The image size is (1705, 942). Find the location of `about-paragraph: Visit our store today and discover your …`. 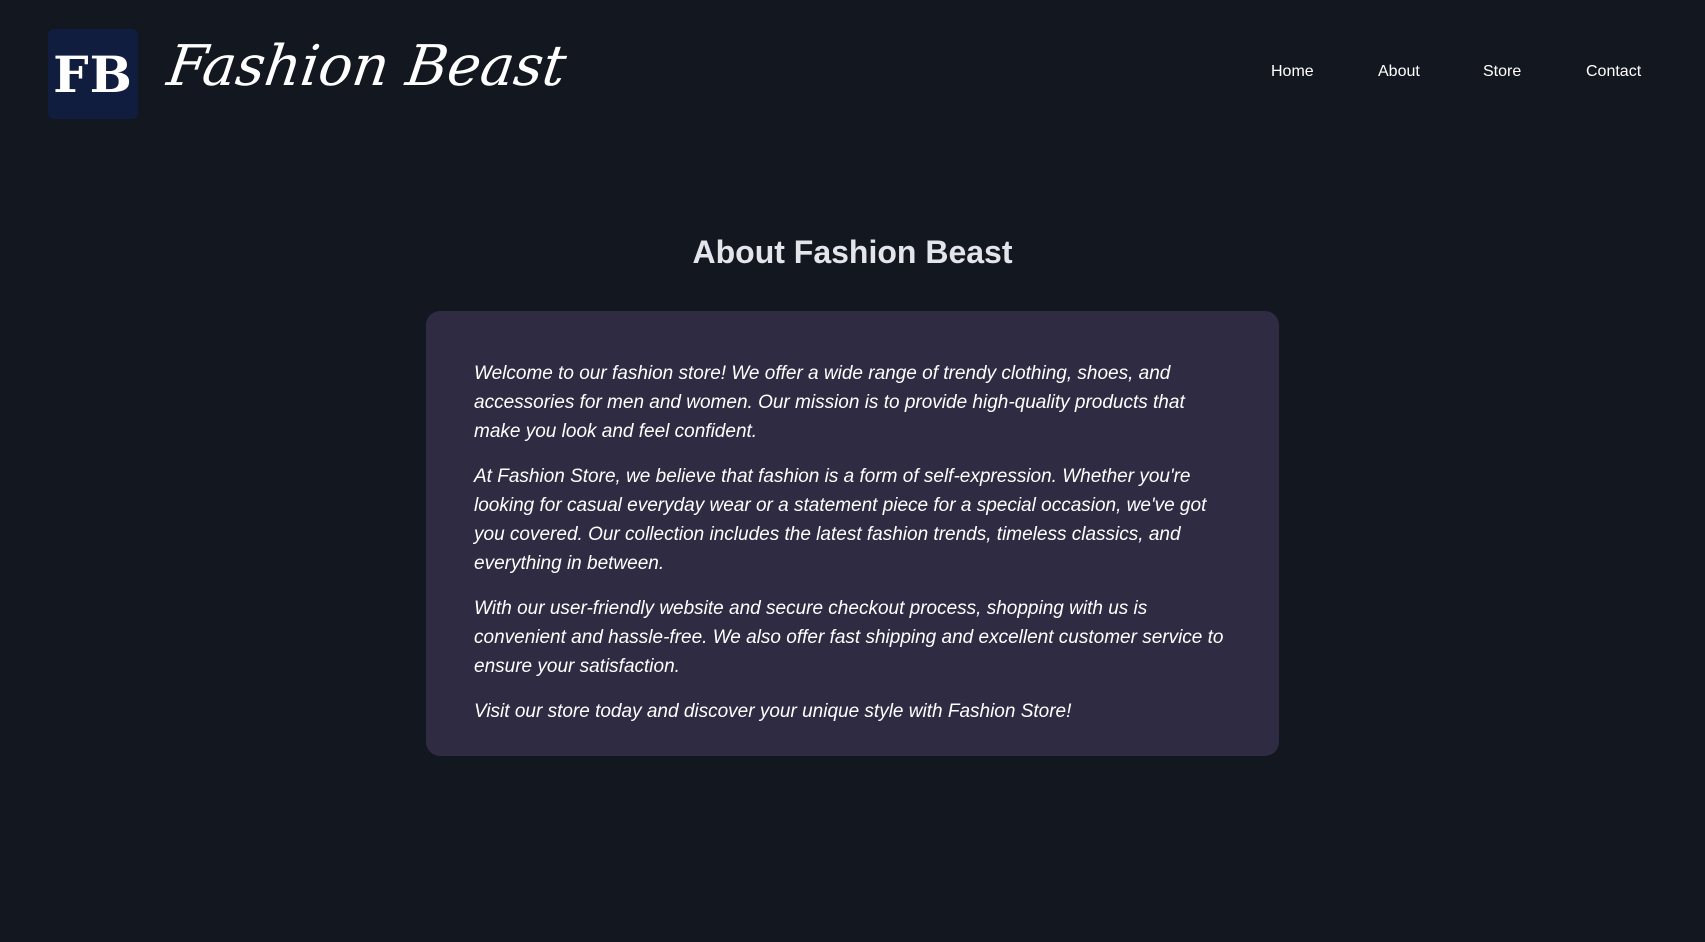

about-paragraph: Visit our store today and discover your … is located at coordinates (773, 711).